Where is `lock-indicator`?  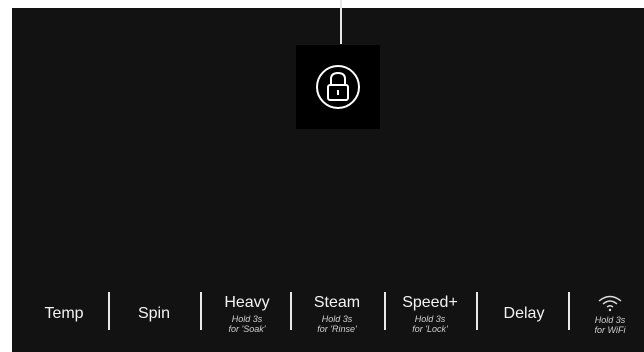 lock-indicator is located at coordinates (338, 87).